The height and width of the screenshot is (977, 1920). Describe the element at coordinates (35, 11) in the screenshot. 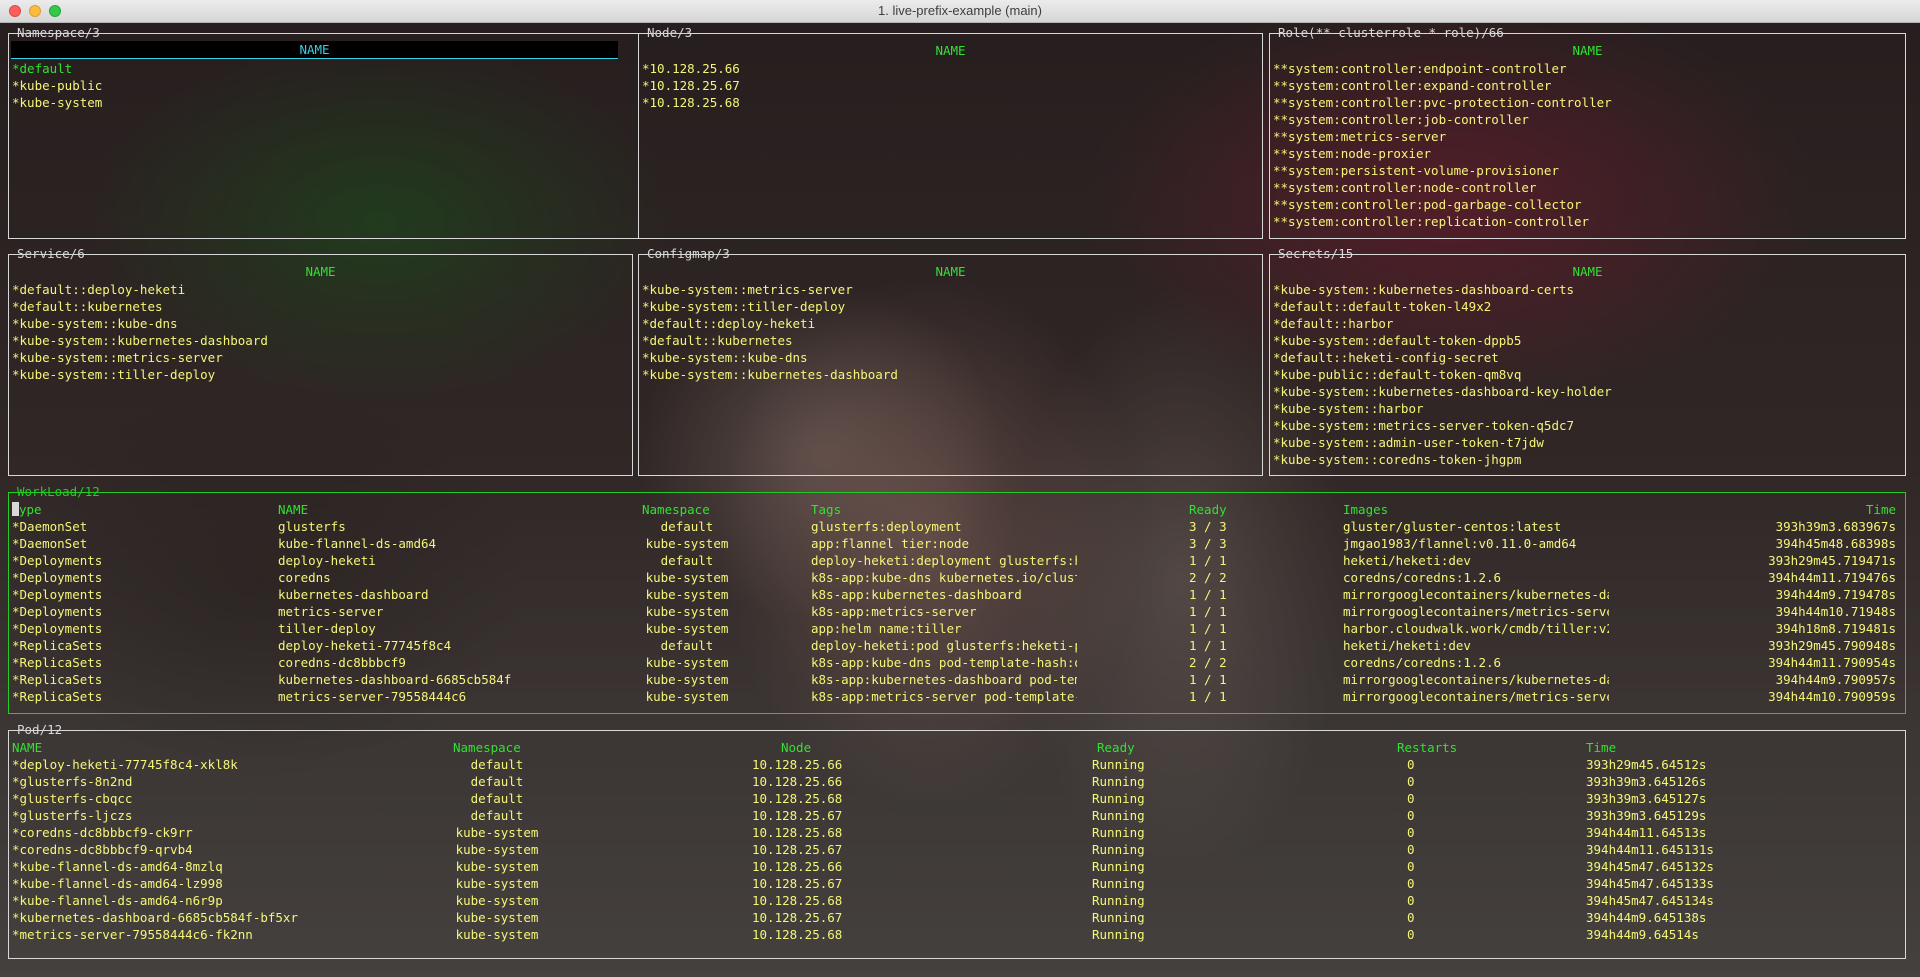

I see `minimize-window-button` at that location.